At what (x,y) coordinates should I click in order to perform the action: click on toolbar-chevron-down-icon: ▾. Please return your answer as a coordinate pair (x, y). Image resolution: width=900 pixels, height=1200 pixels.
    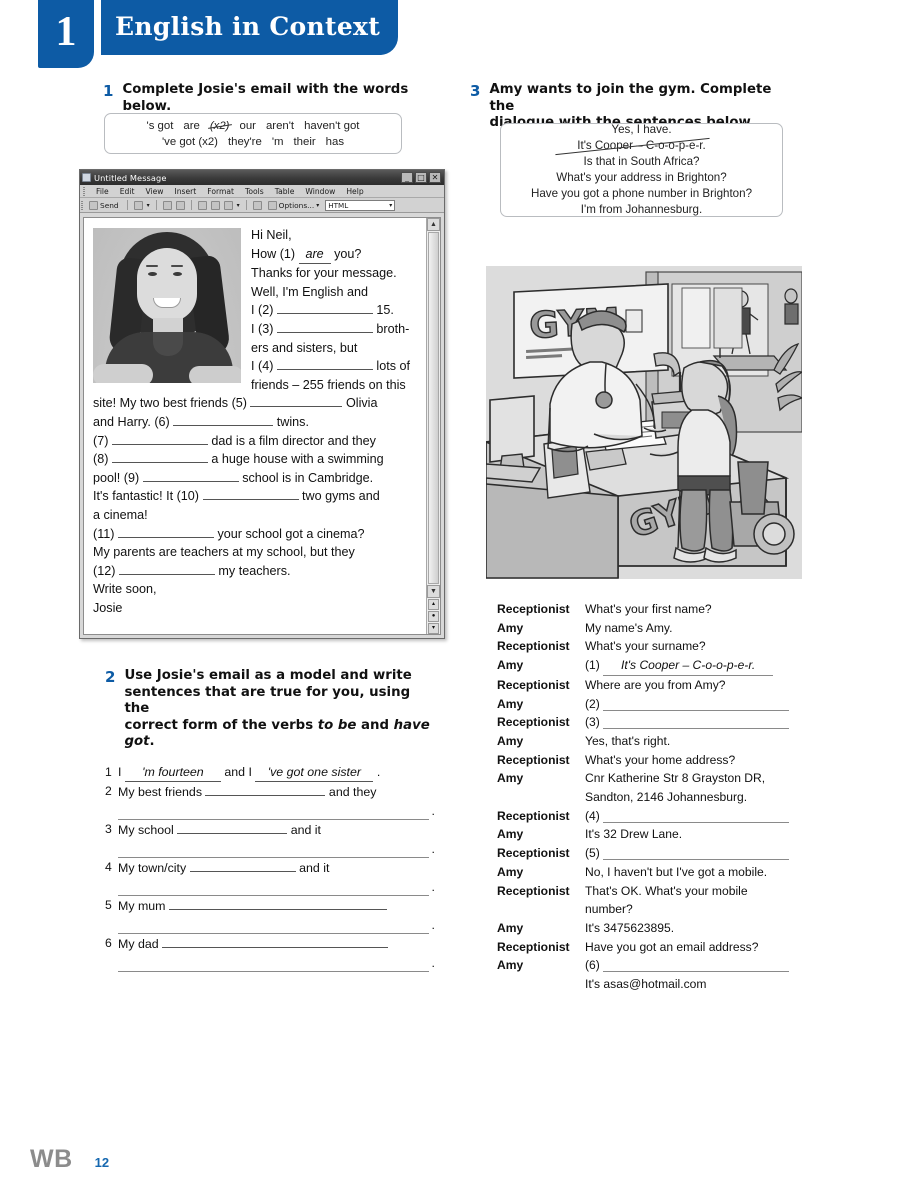
    Looking at the image, I should click on (238, 205).